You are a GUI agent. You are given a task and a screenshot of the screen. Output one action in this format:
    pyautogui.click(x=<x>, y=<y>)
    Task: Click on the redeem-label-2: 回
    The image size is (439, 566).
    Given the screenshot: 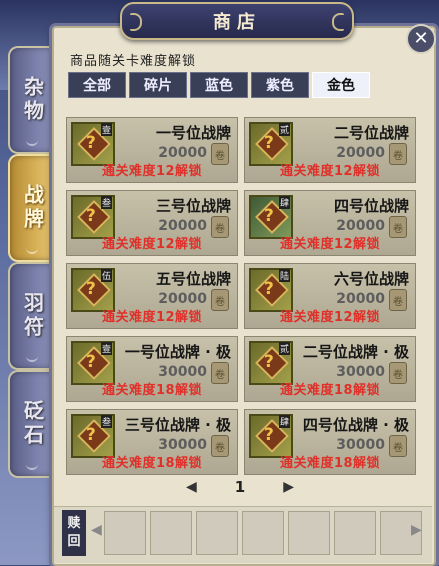 What is the action you would take?
    pyautogui.click(x=74, y=541)
    